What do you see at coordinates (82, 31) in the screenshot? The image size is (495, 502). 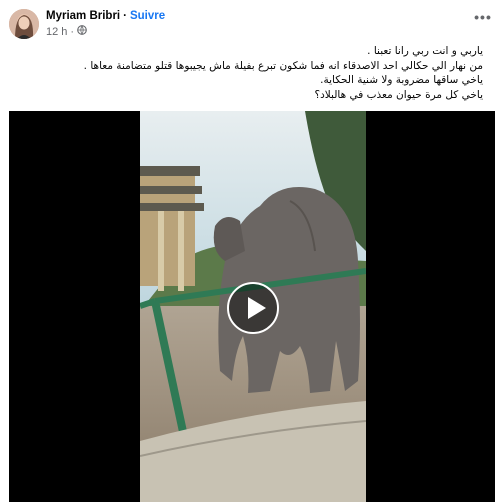 I see `globe-icon` at bounding box center [82, 31].